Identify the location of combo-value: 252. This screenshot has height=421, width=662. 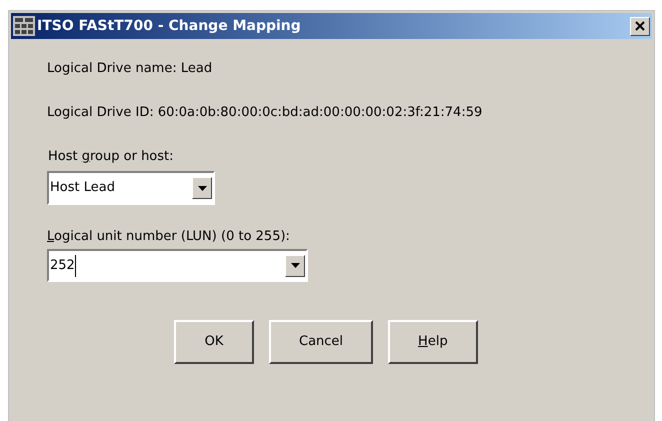
(62, 265).